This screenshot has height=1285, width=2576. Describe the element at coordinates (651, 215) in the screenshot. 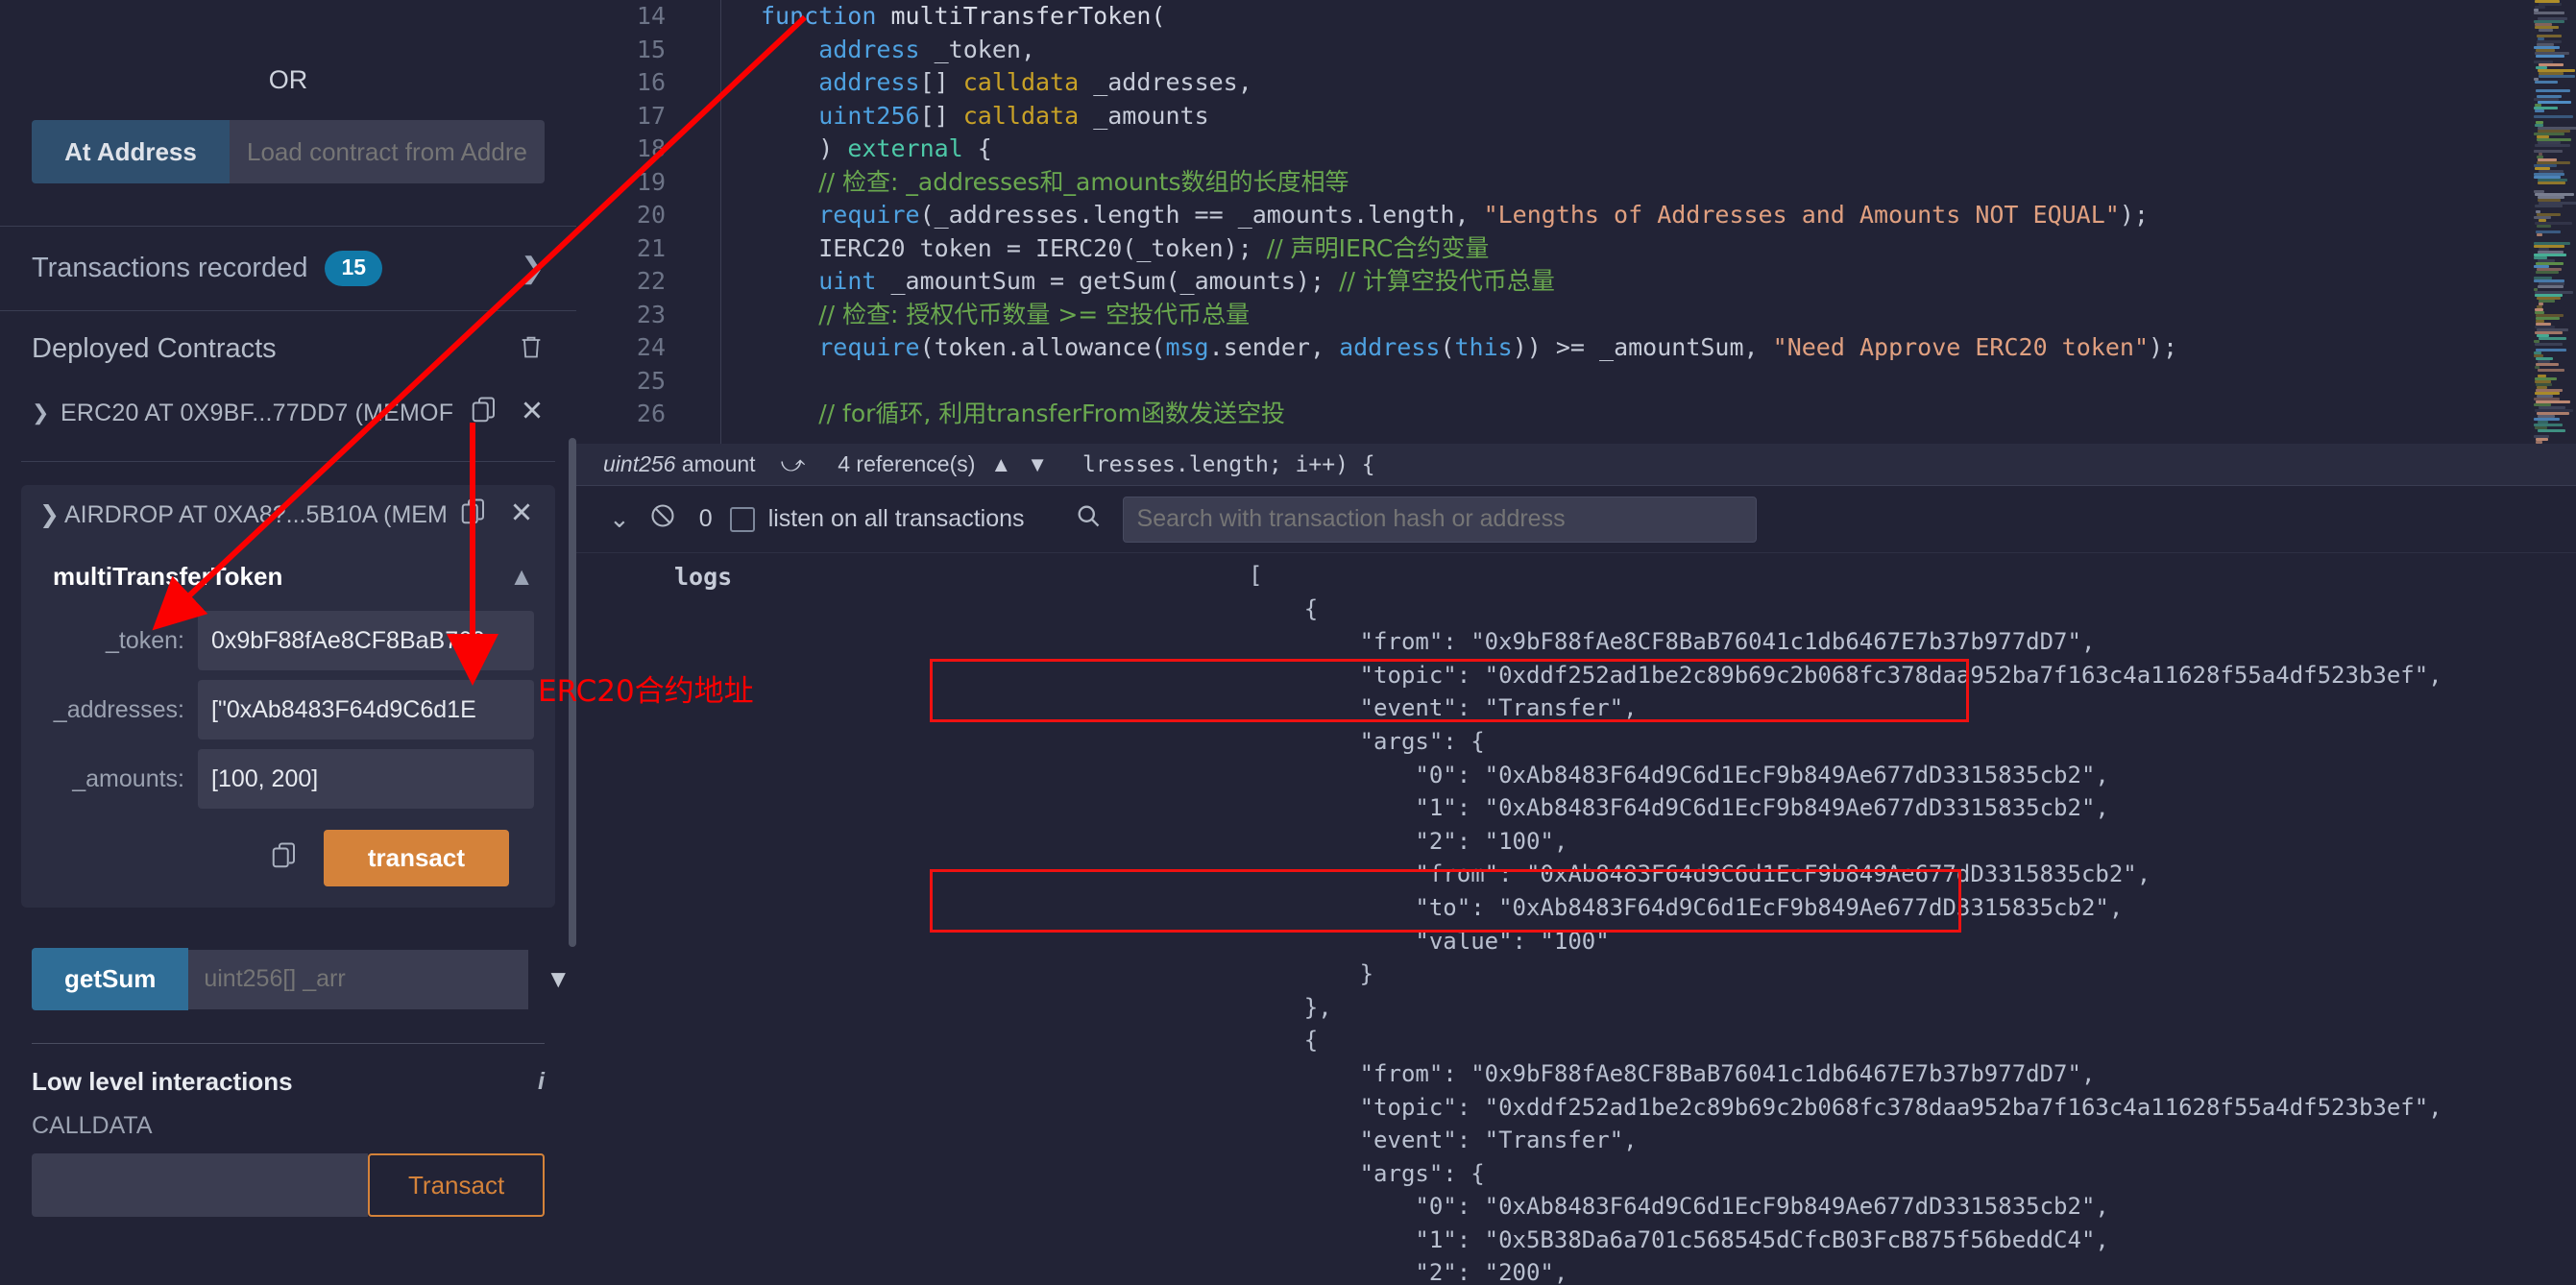

I see `line-number: 20` at that location.